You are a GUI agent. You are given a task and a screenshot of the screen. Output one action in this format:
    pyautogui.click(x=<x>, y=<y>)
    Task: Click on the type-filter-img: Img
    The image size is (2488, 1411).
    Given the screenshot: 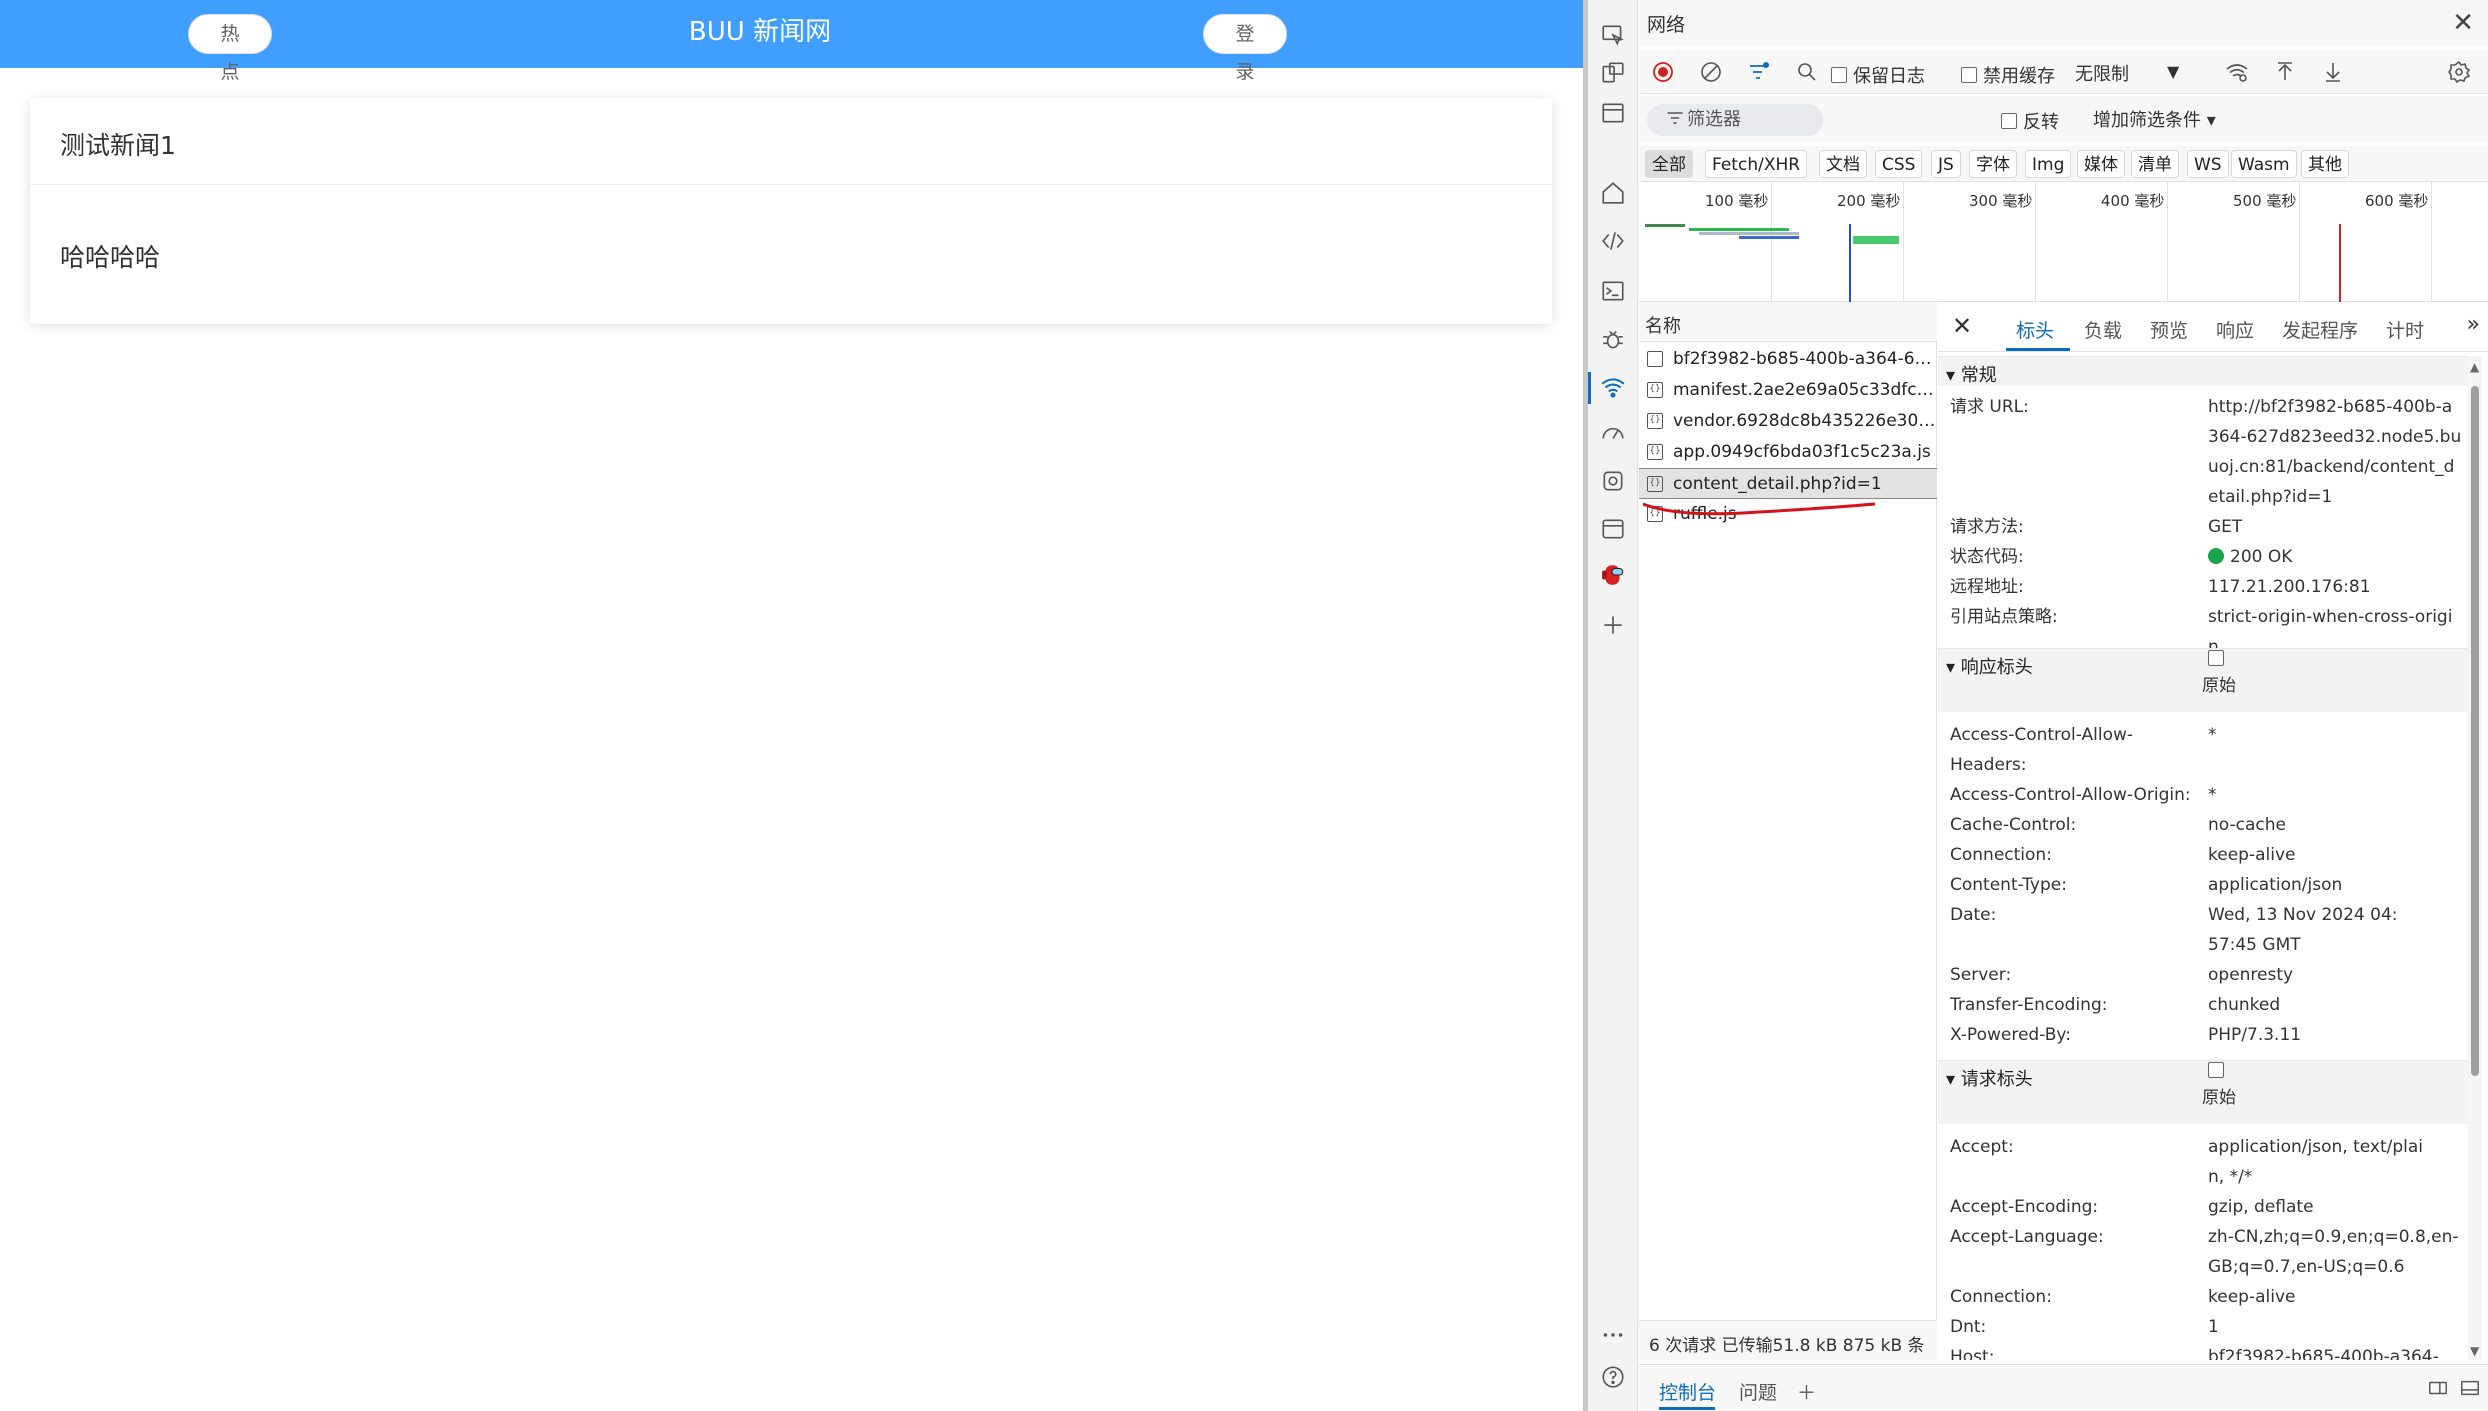 What is the action you would take?
    pyautogui.click(x=2048, y=164)
    